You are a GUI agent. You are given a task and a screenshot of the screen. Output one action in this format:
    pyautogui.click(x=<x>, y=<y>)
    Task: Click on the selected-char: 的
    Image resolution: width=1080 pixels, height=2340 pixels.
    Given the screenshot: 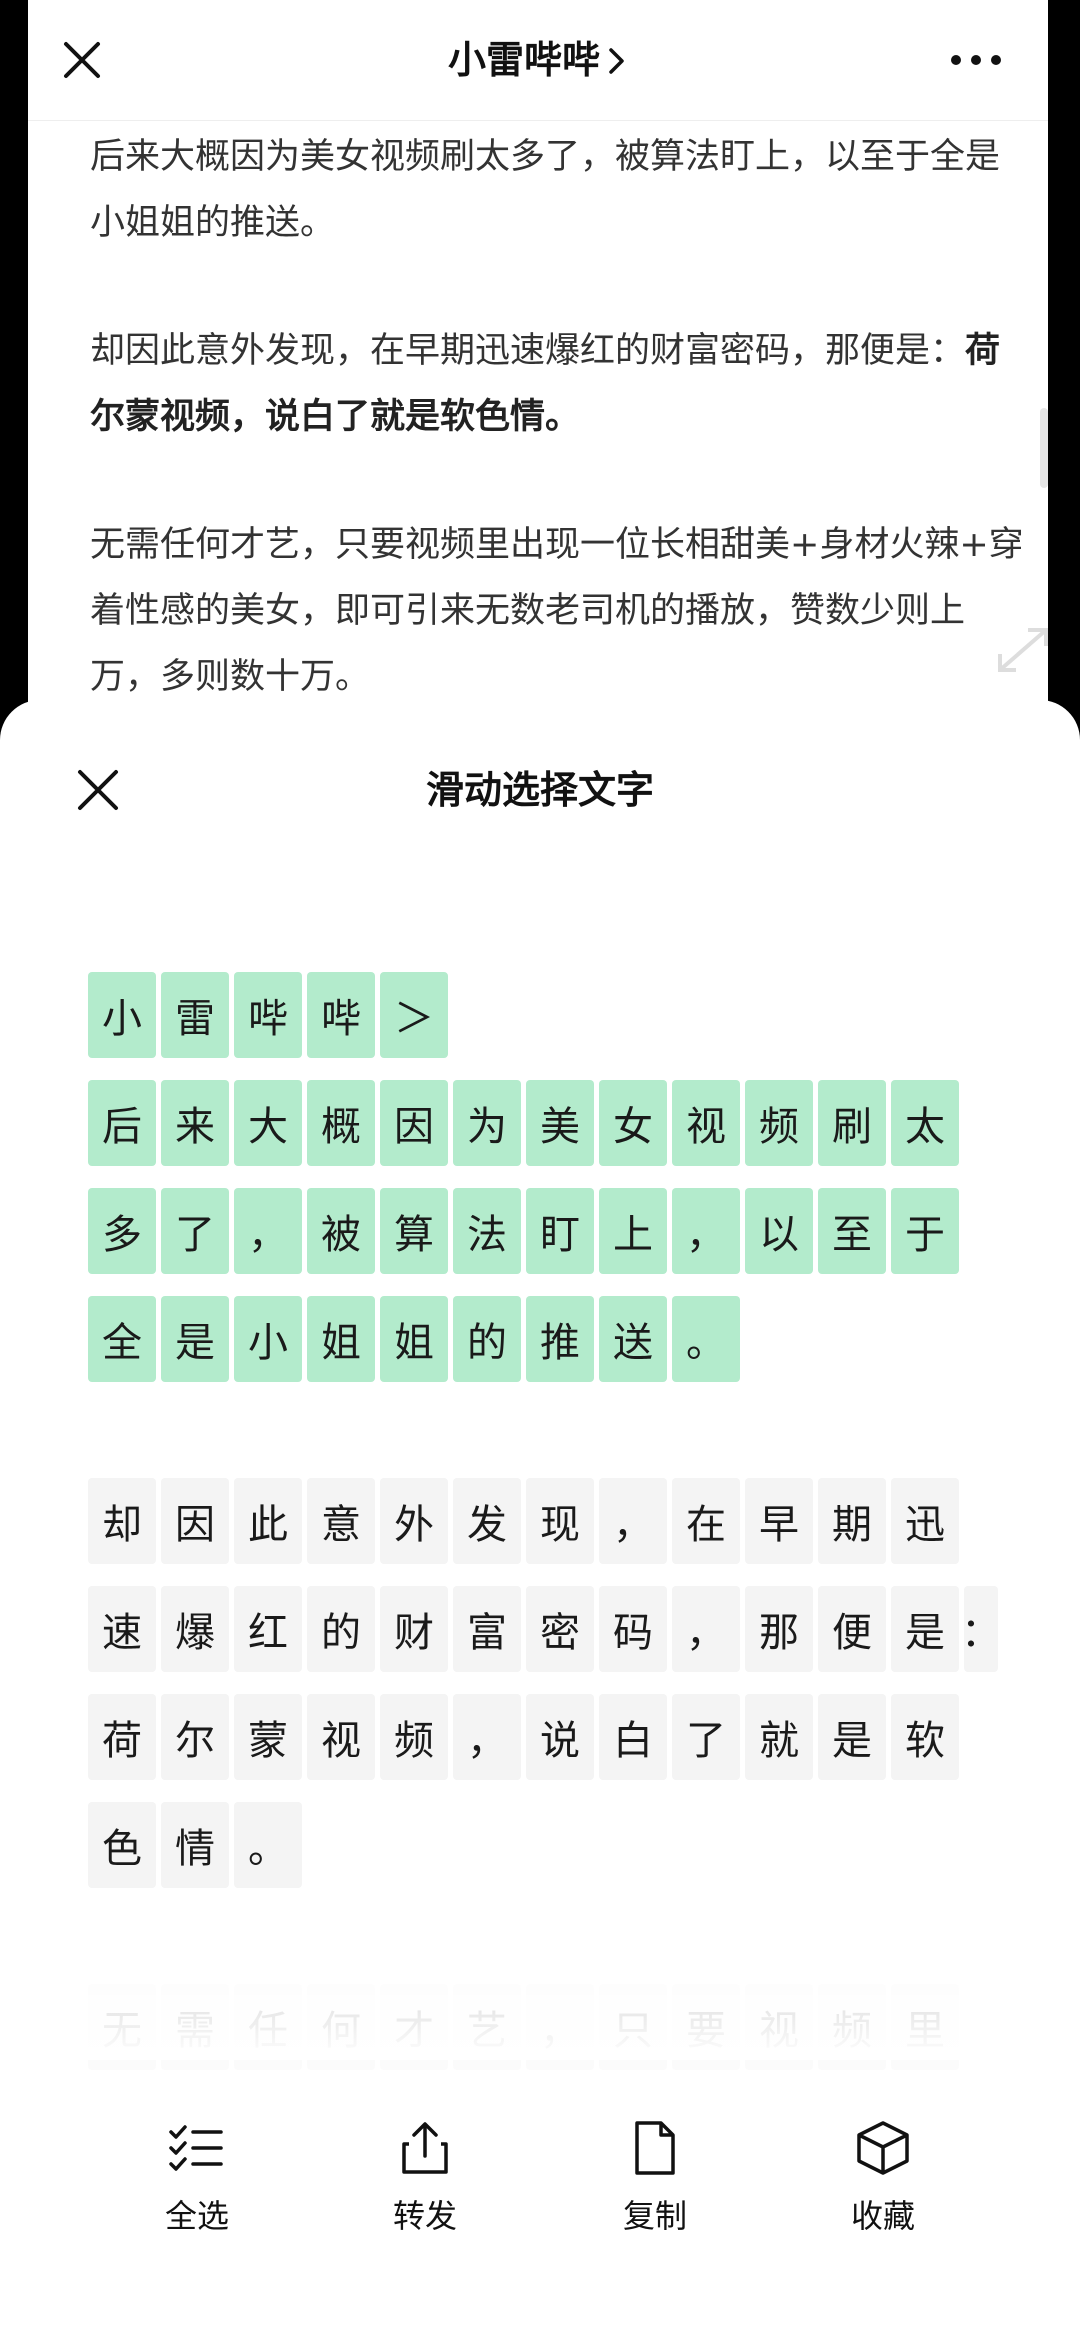 What is the action you would take?
    pyautogui.click(x=487, y=1339)
    